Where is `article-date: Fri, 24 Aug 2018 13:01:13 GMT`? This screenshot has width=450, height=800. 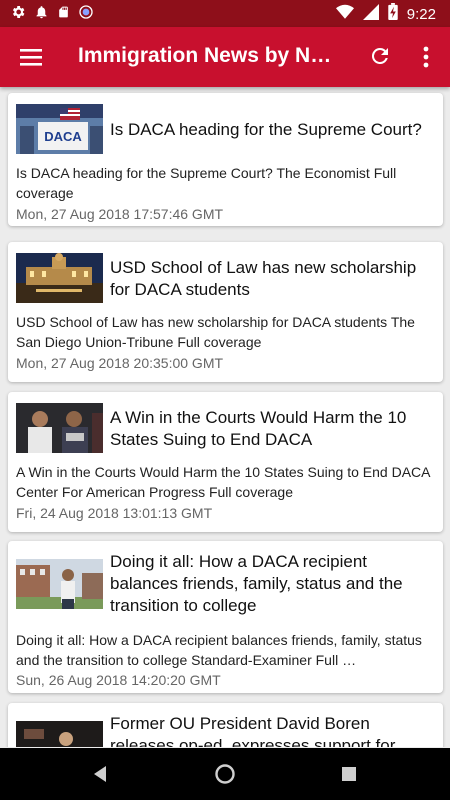
article-date: Fri, 24 Aug 2018 13:01:13 GMT is located at coordinates (114, 513).